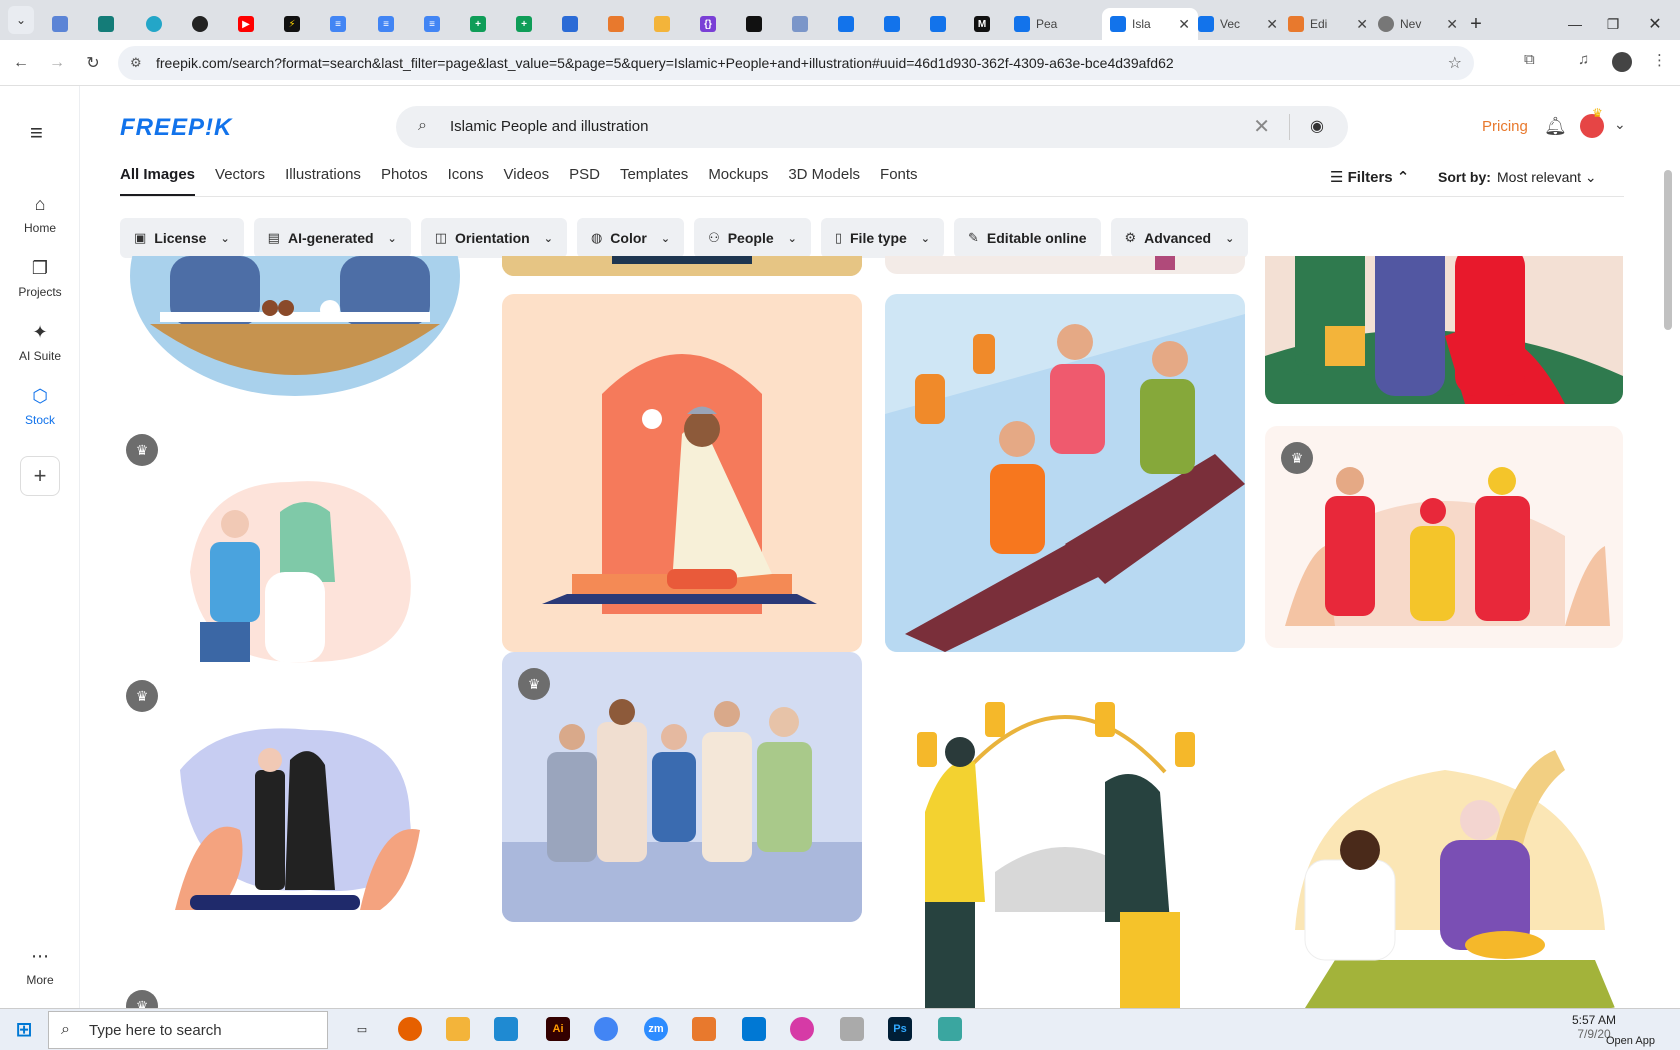  Describe the element at coordinates (493, 238) in the screenshot. I see `orientation-filter: ◫ Orientation ⌄` at that location.